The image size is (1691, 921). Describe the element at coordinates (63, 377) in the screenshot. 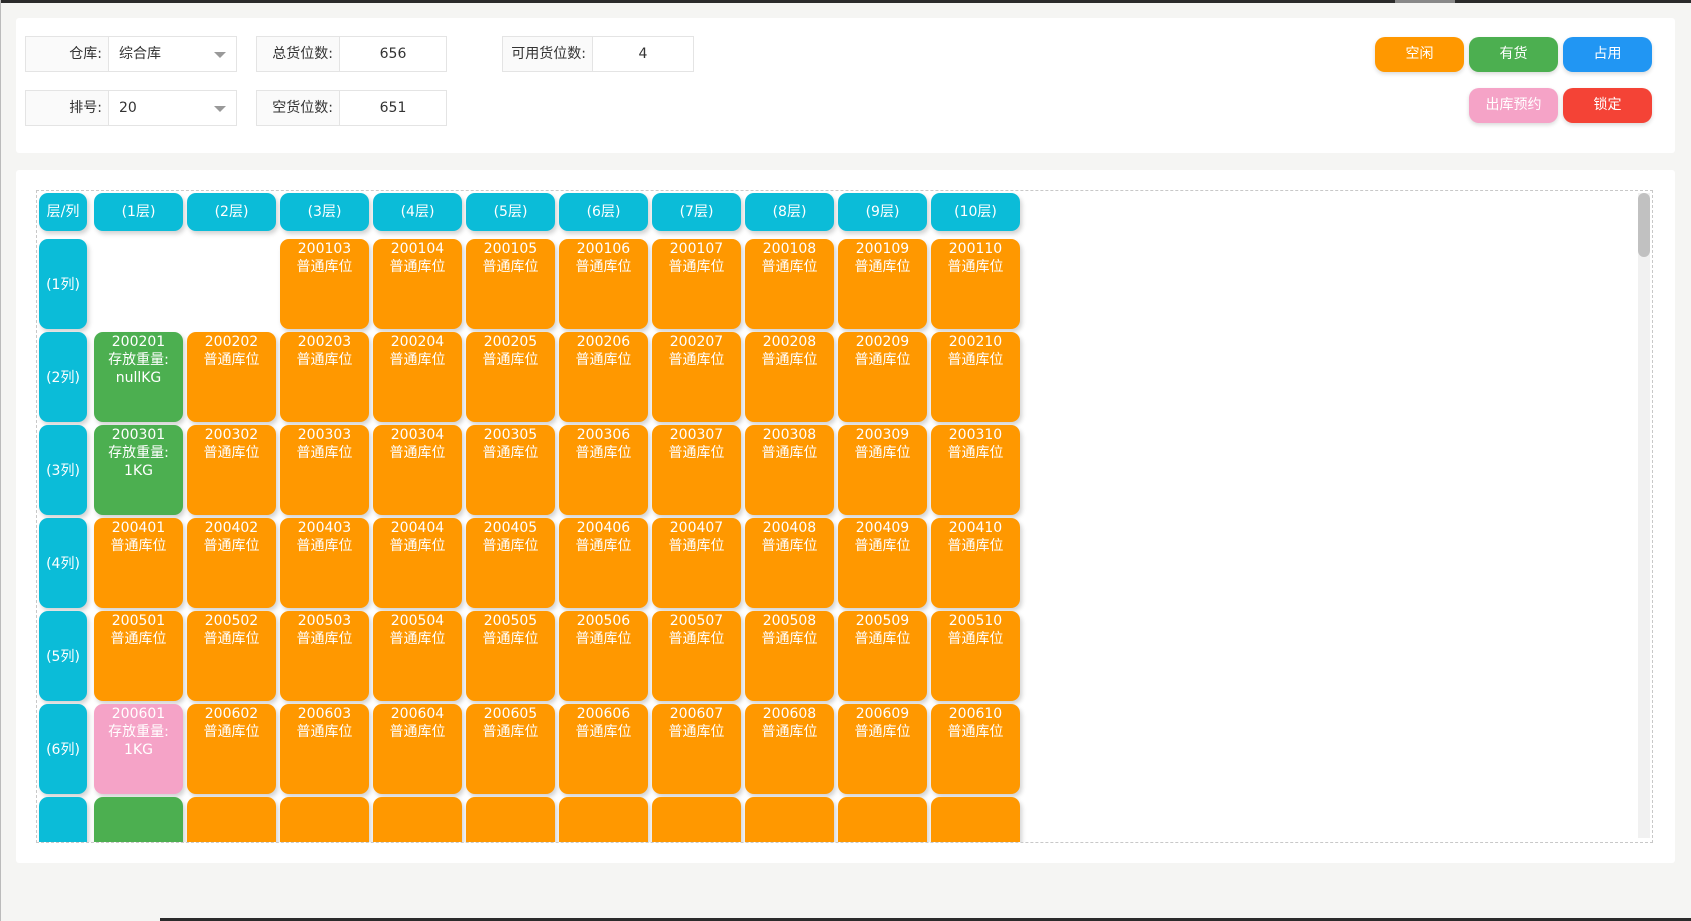

I see `column-header: (2列)` at that location.